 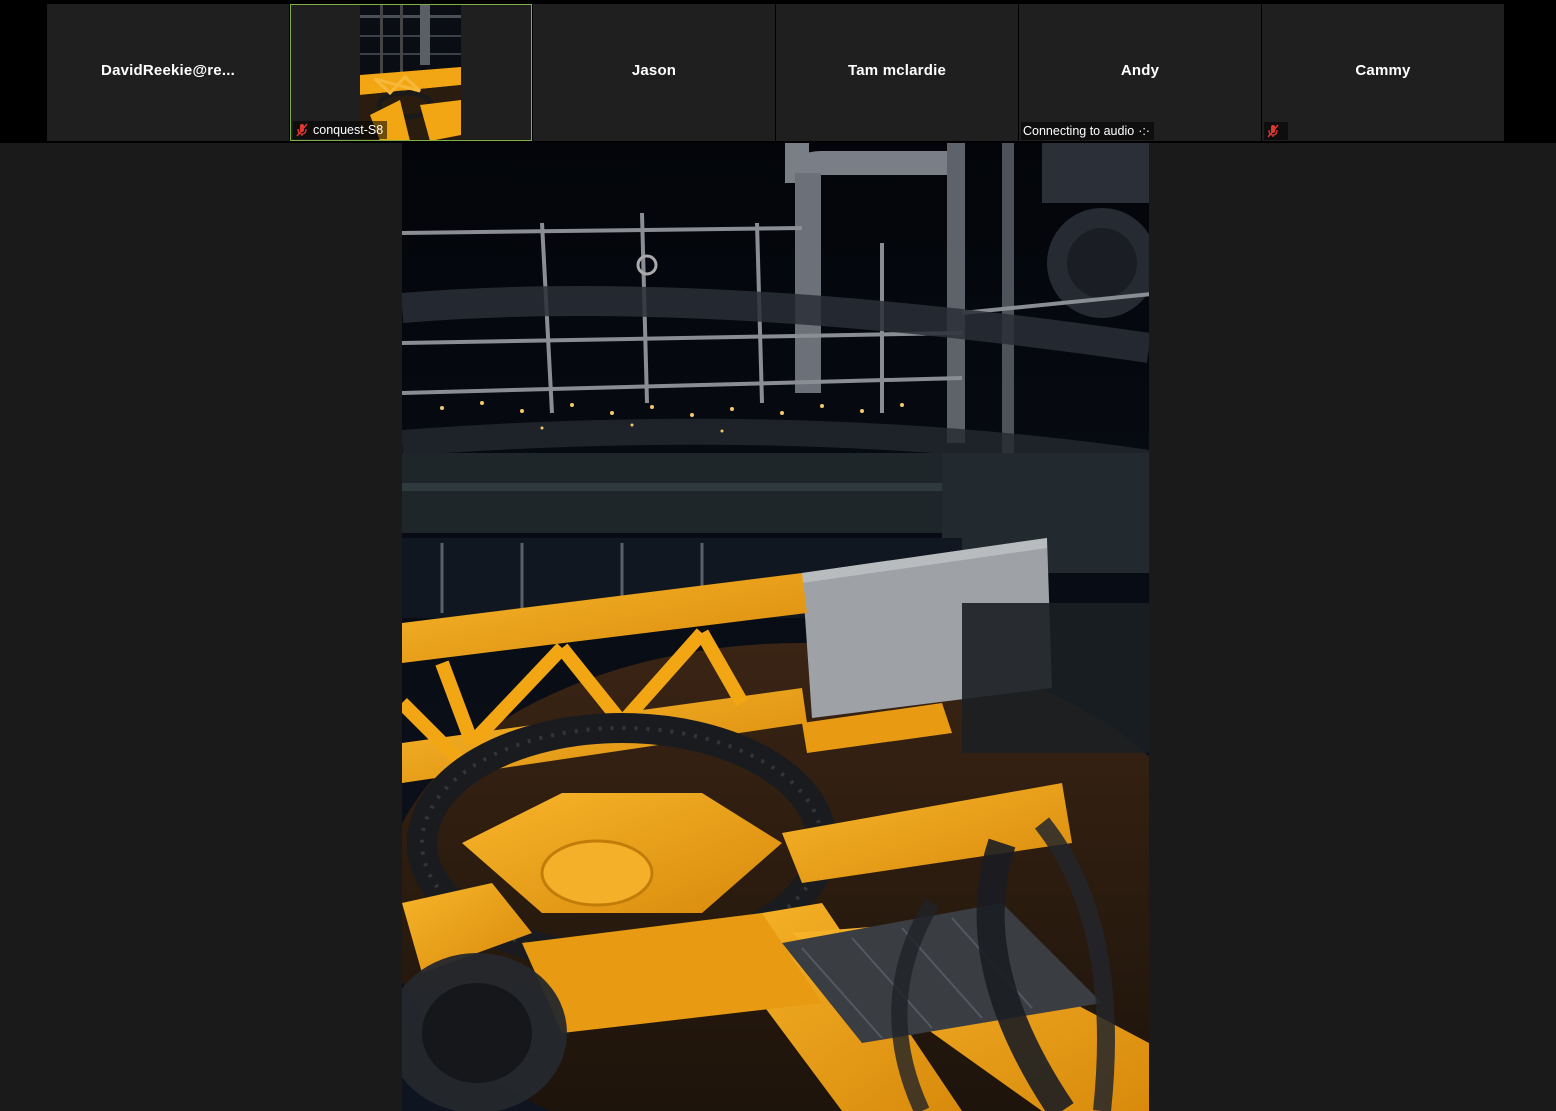 I want to click on participant-label: Connecting to audio ·:·, so click(x=1088, y=131).